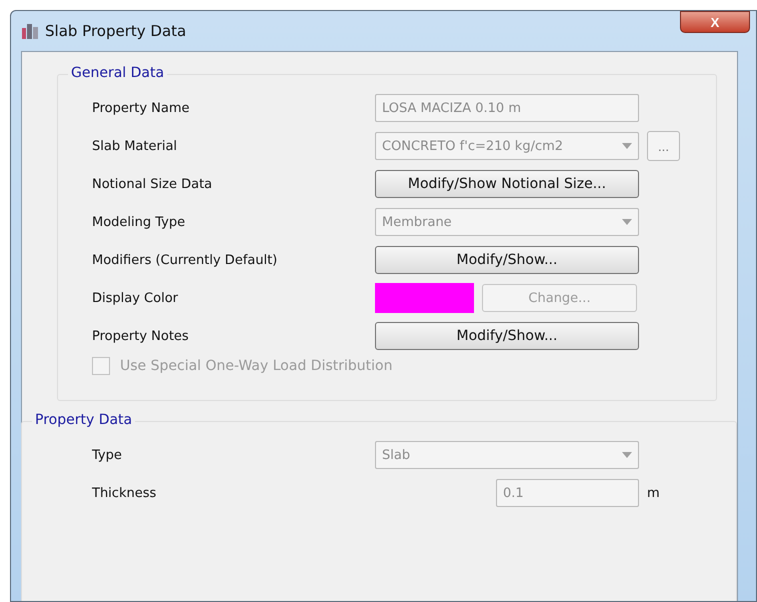 The width and height of the screenshot is (757, 602). Describe the element at coordinates (107, 455) in the screenshot. I see `field-label: Type` at that location.